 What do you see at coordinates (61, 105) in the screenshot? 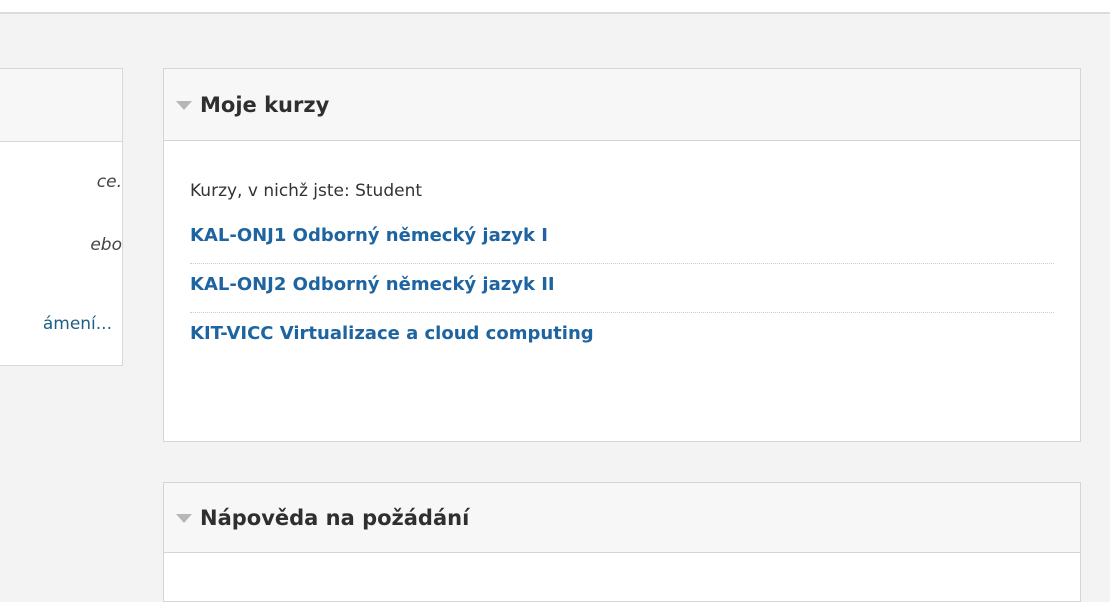
I see `left-block-header` at bounding box center [61, 105].